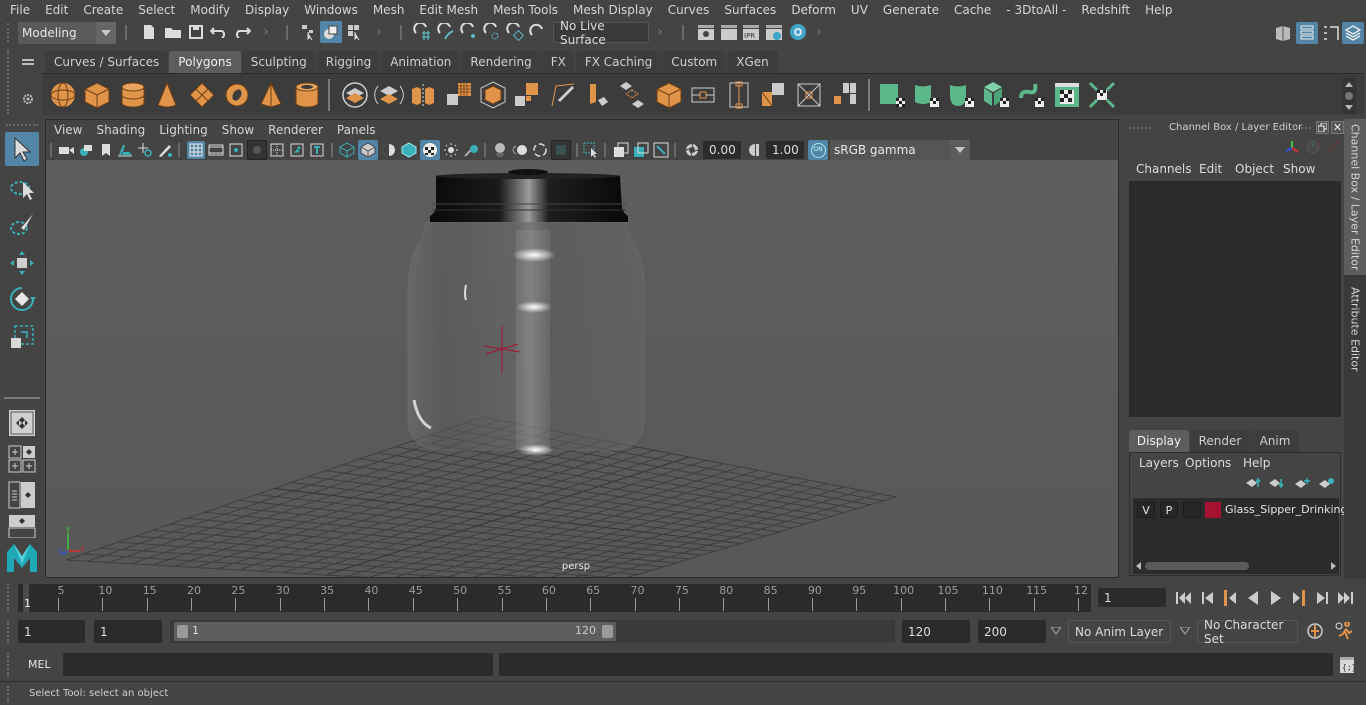  I want to click on bridge-icon, so click(632, 95).